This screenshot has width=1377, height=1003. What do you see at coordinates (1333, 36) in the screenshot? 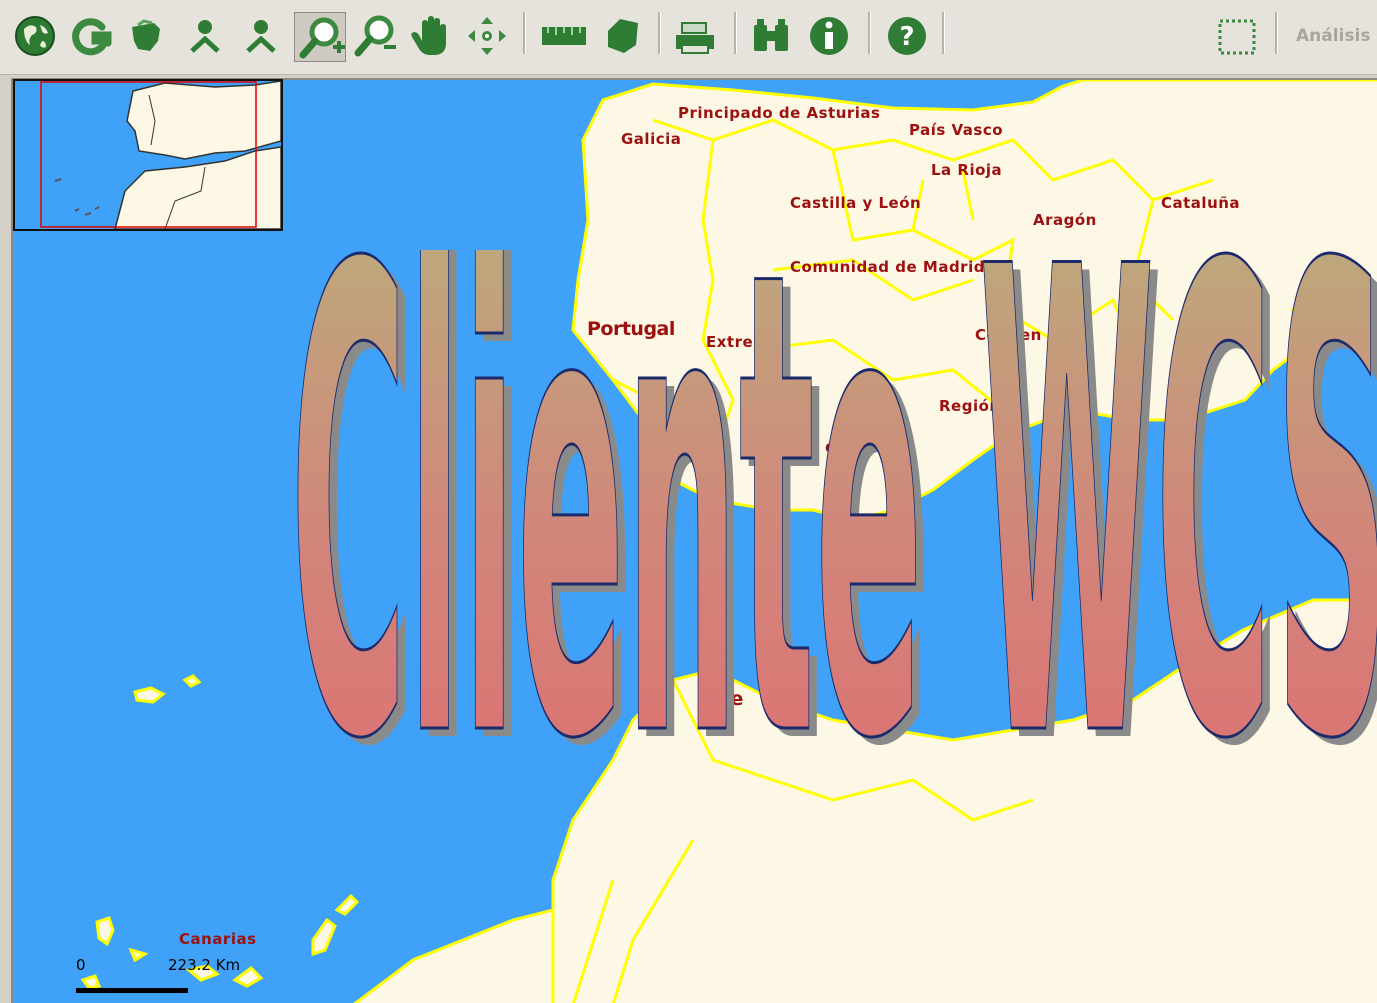
I see `analysis-menu: Análisis` at bounding box center [1333, 36].